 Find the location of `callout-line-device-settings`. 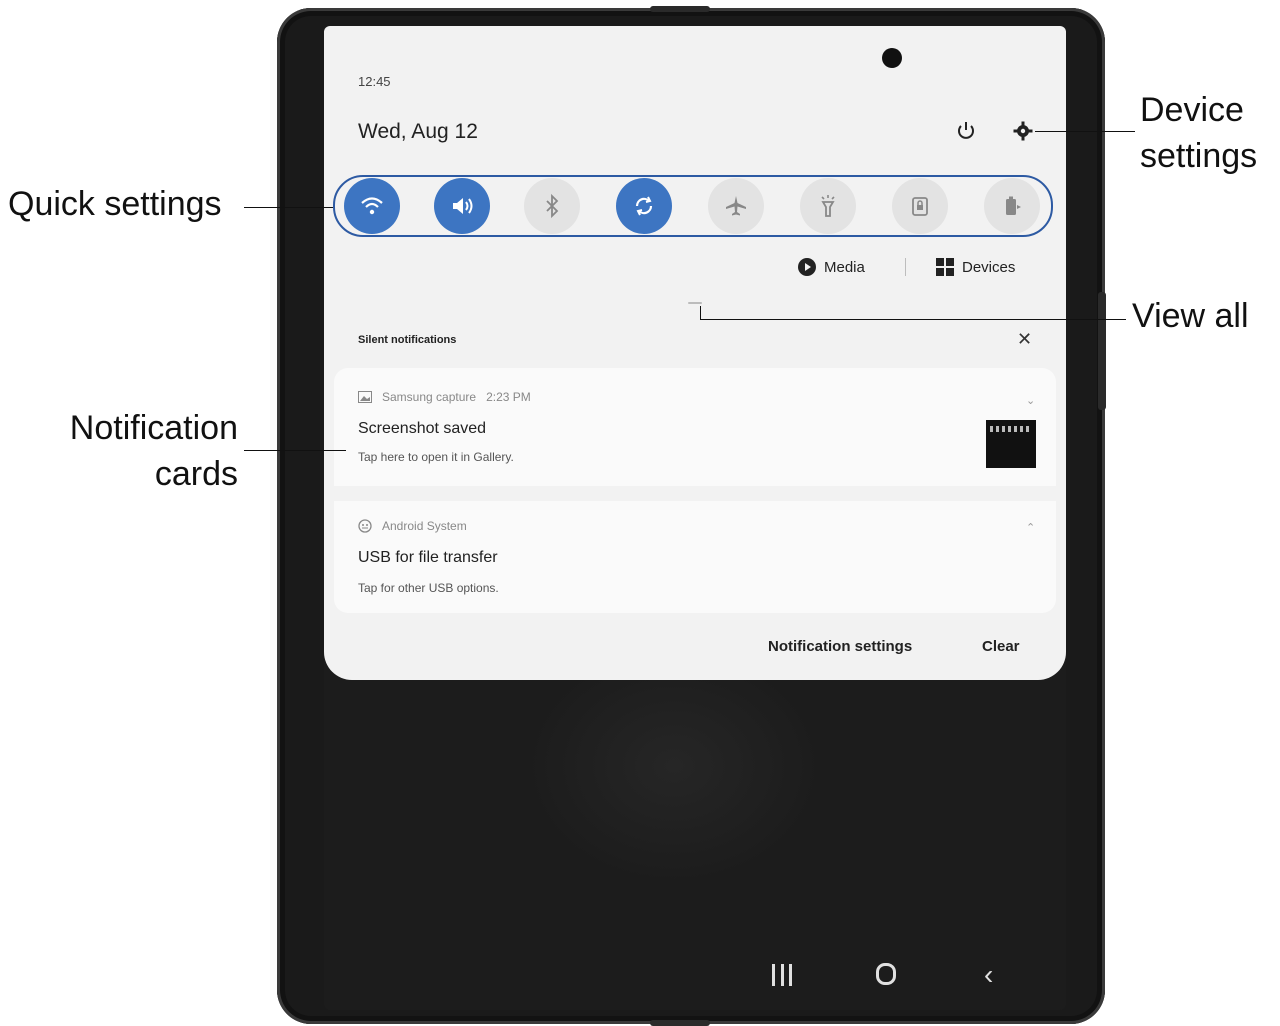

callout-line-device-settings is located at coordinates (1085, 131).